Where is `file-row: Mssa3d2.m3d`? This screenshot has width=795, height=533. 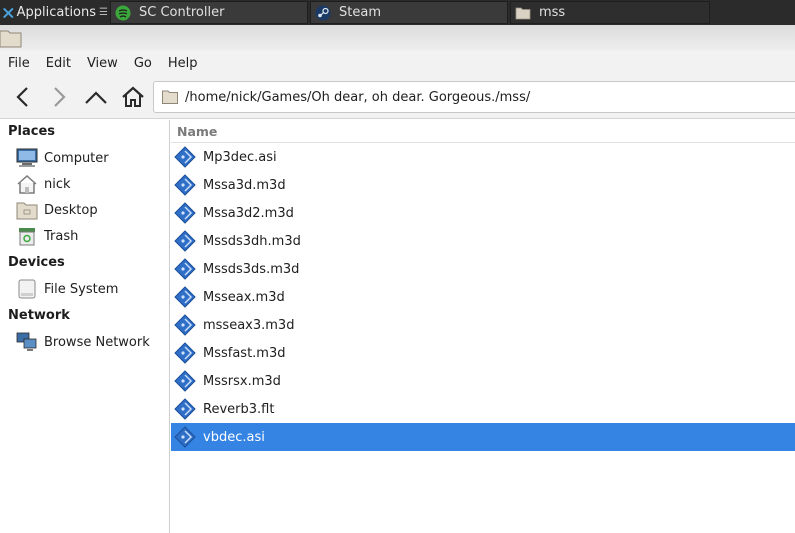
file-row: Mssa3d2.m3d is located at coordinates (483, 213).